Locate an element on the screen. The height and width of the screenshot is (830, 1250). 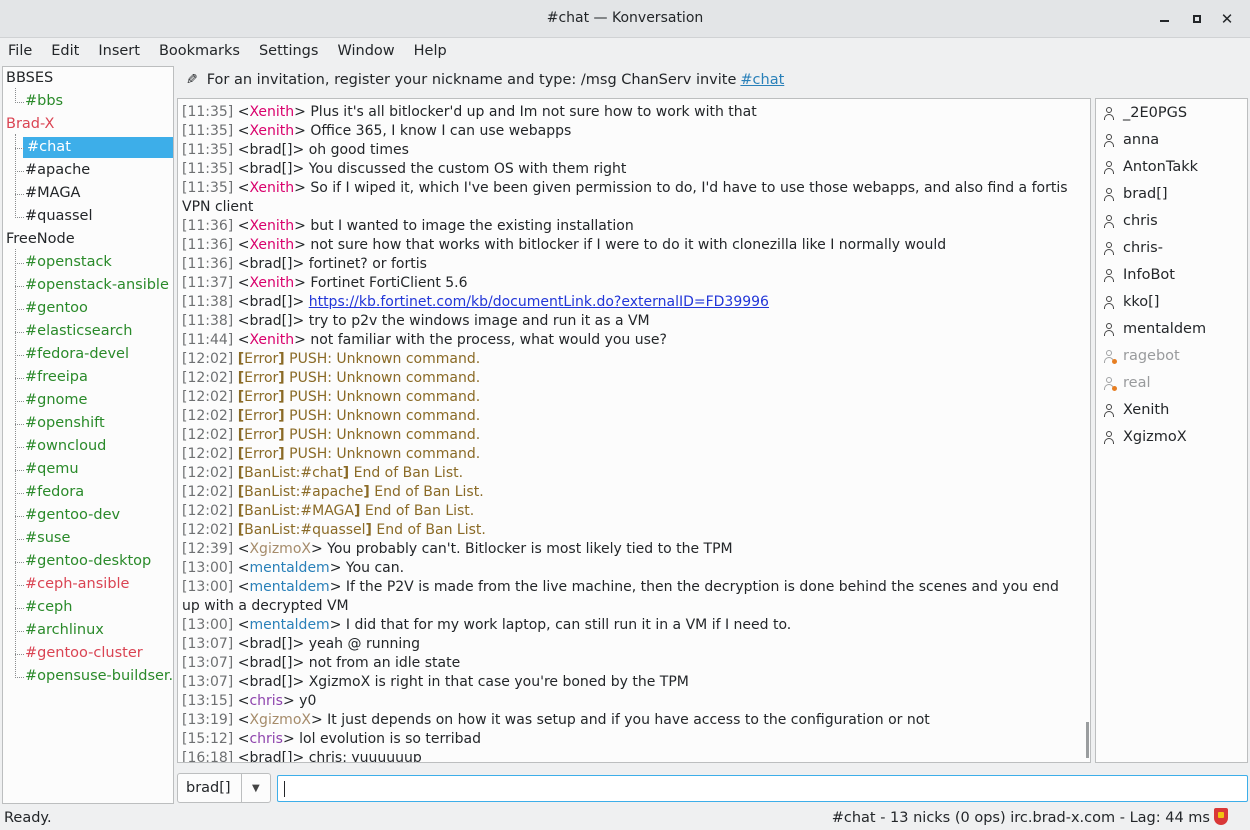
nick-name: ragebot is located at coordinates (1151, 356).